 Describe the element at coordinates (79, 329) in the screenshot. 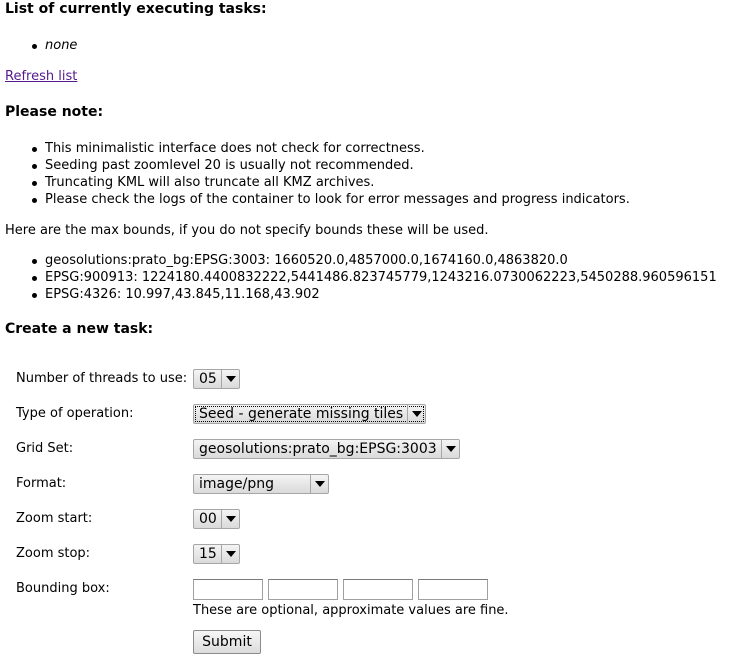

I see `create-task-heading: Create a new task:` at that location.